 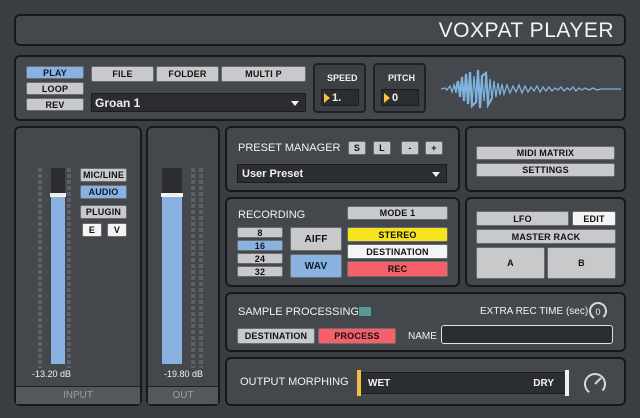 I want to click on slot-a-button: A, so click(x=510, y=263).